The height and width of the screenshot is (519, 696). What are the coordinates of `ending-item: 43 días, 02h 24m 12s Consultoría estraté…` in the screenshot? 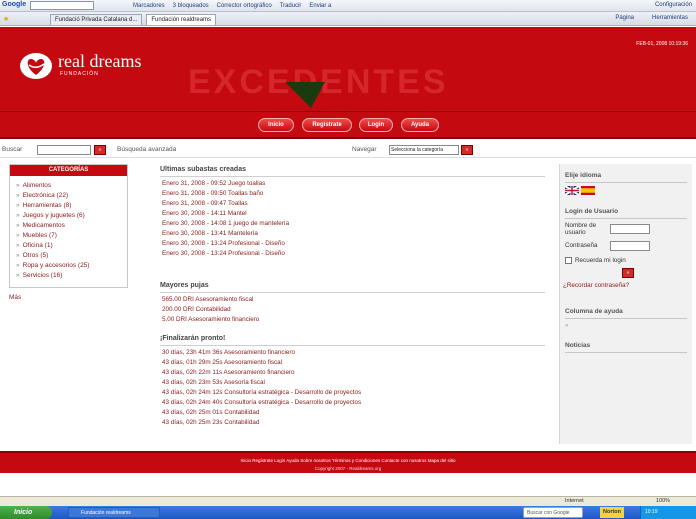 It's located at (261, 392).